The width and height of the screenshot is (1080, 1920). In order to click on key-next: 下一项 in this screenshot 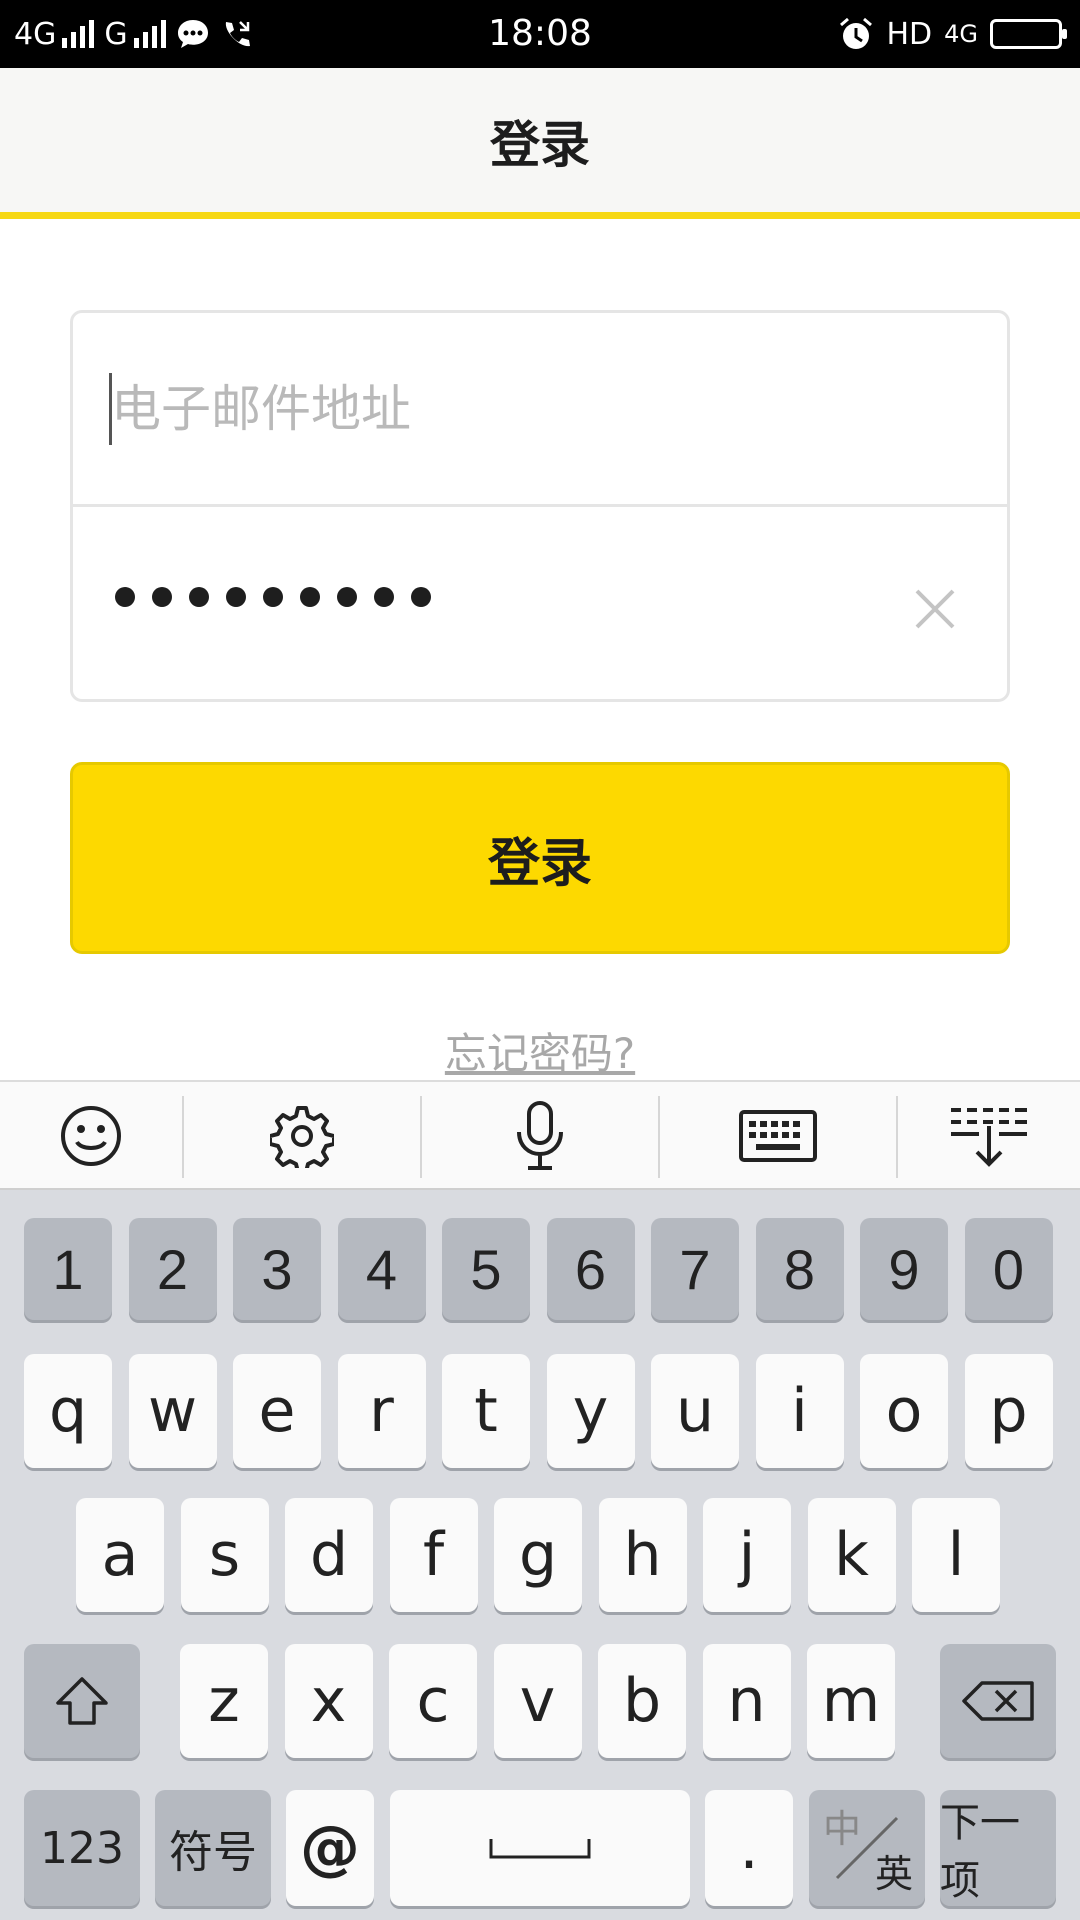, I will do `click(998, 1848)`.